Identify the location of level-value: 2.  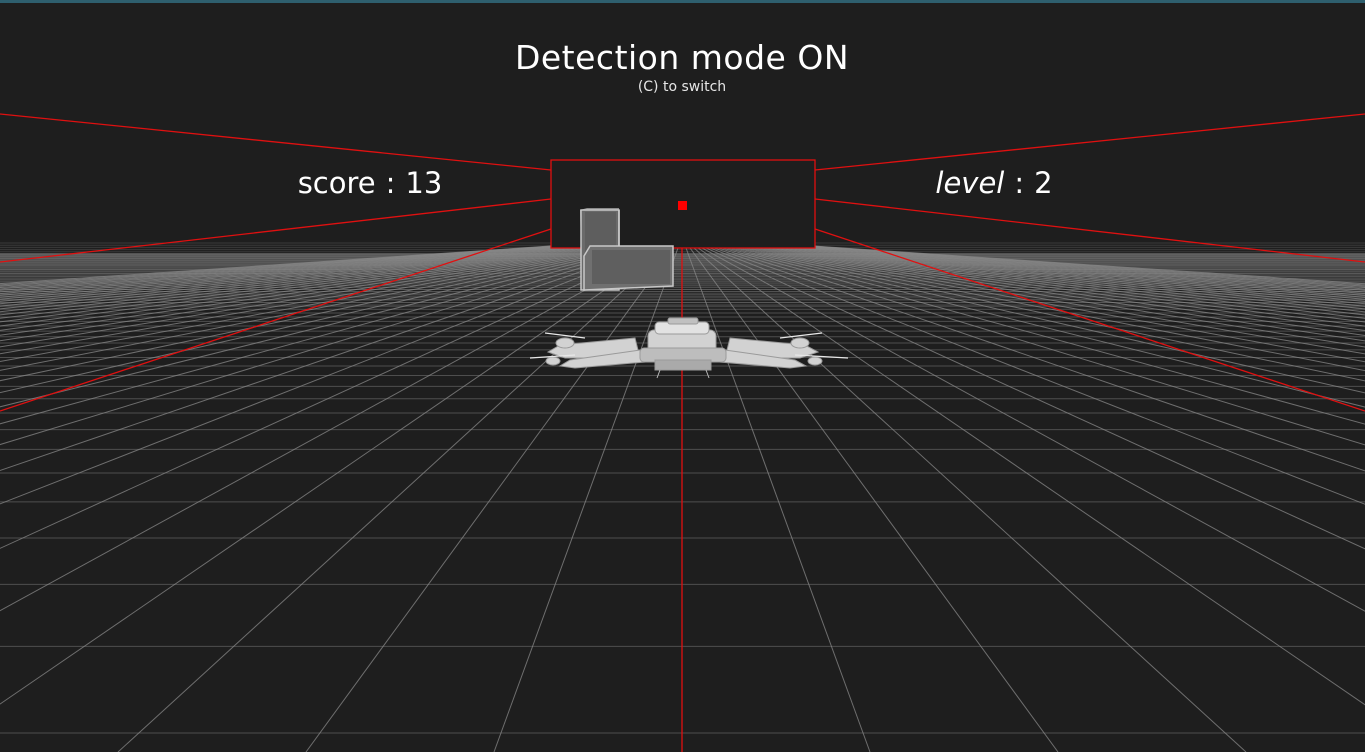
(1043, 183).